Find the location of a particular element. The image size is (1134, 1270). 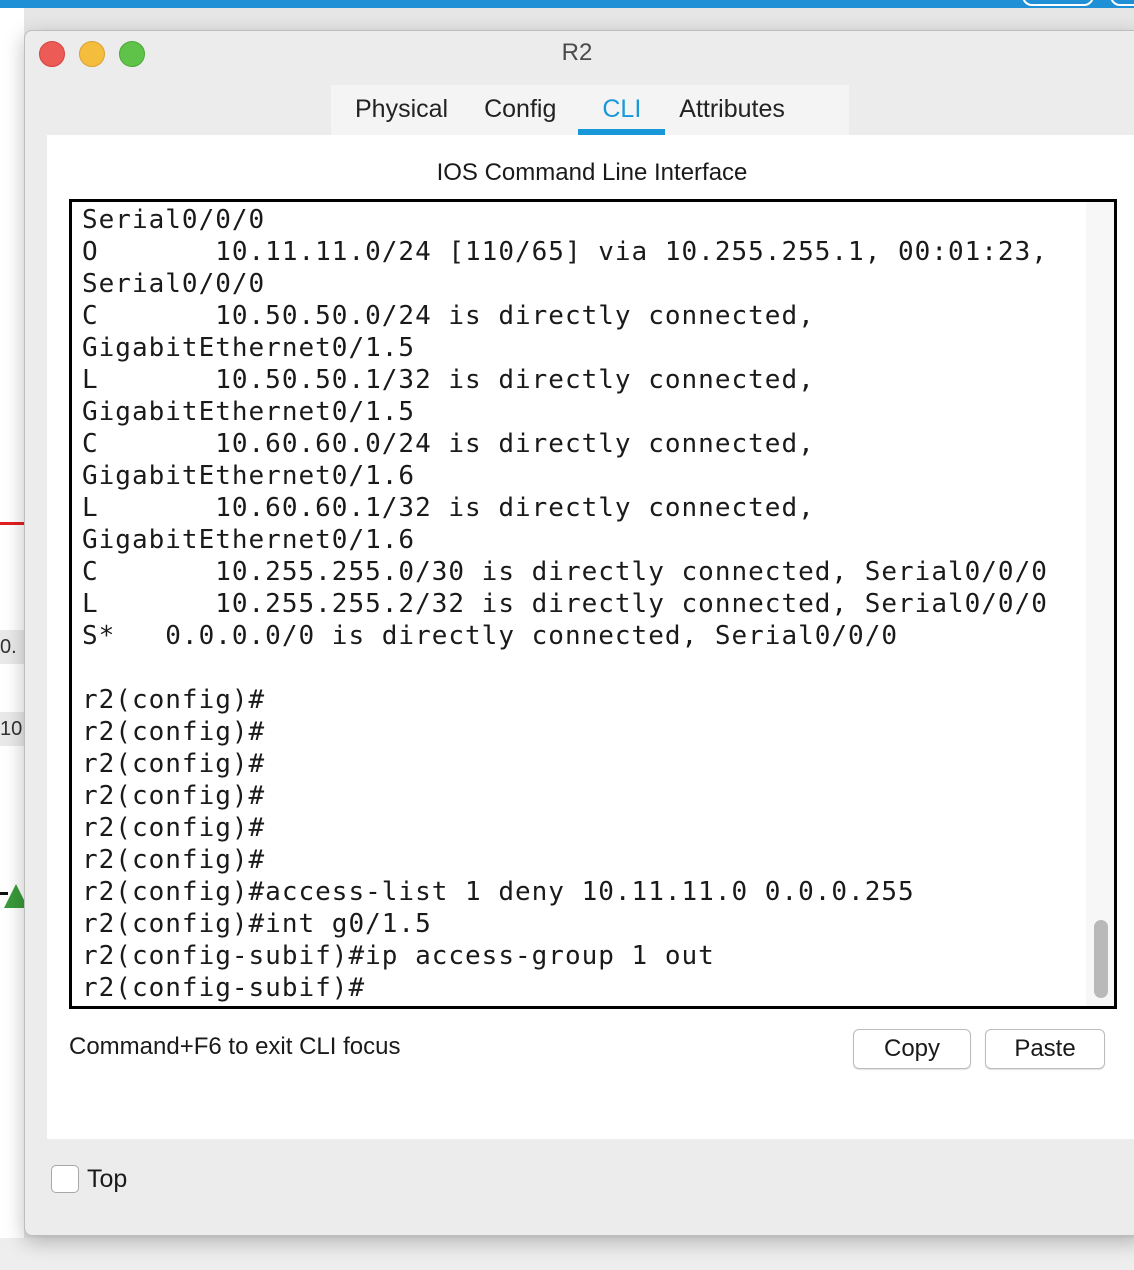

background-toolbar-control is located at coordinates (1058, 3).